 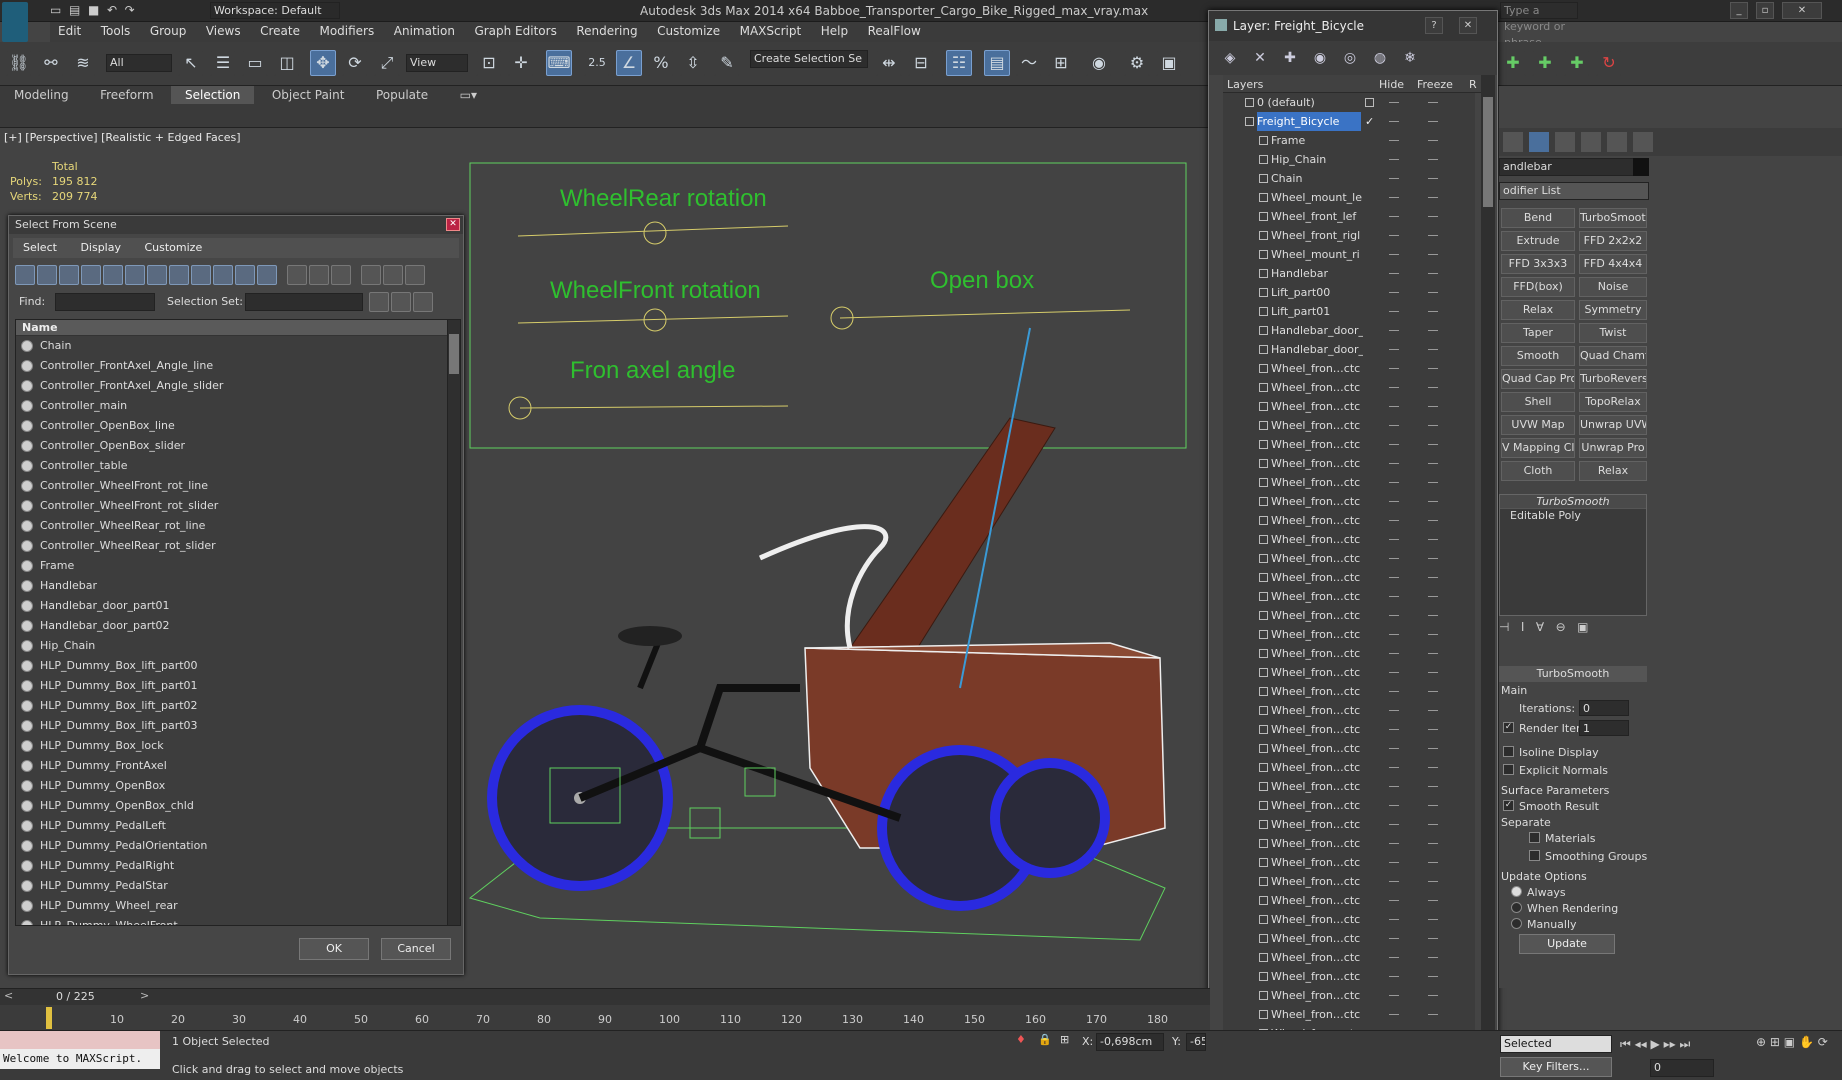 I want to click on modifier-button: Shell, so click(x=1538, y=402).